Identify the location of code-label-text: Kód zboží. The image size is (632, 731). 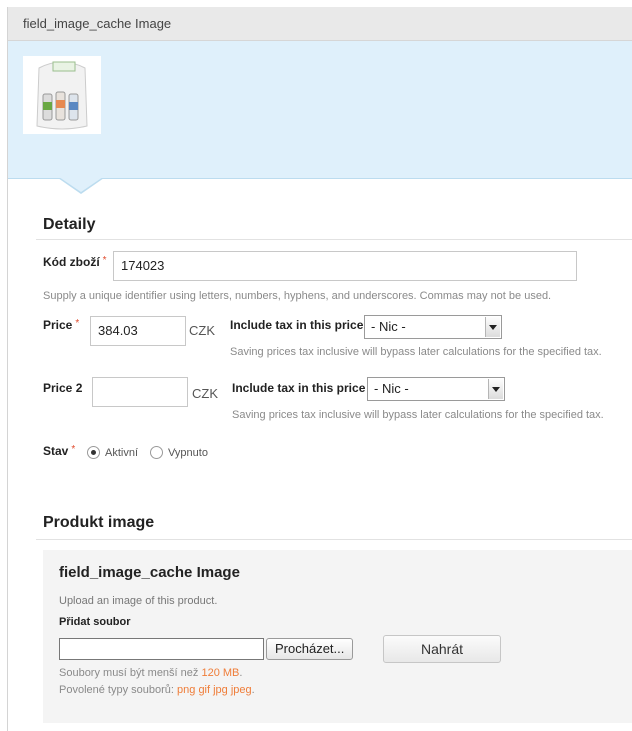
(71, 262).